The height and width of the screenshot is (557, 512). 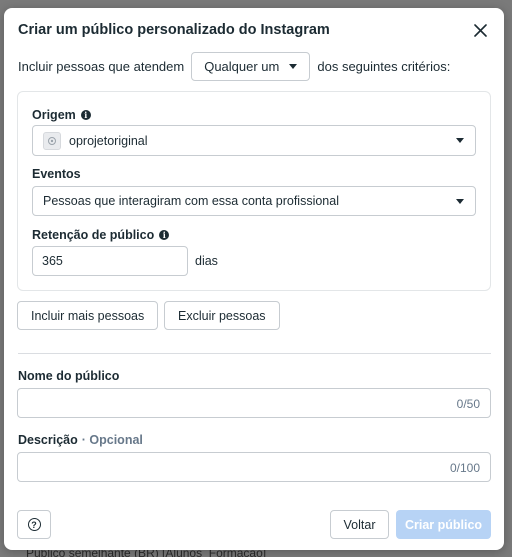 I want to click on include-prefix: Incluir pessoas que atendem, so click(x=101, y=66).